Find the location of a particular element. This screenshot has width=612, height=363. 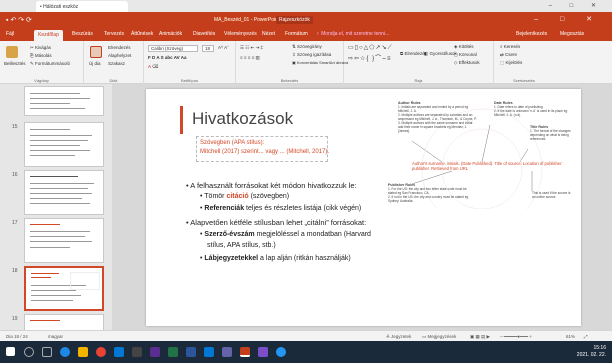

copy-button: ⎘ Másolás is located at coordinates (41, 55).